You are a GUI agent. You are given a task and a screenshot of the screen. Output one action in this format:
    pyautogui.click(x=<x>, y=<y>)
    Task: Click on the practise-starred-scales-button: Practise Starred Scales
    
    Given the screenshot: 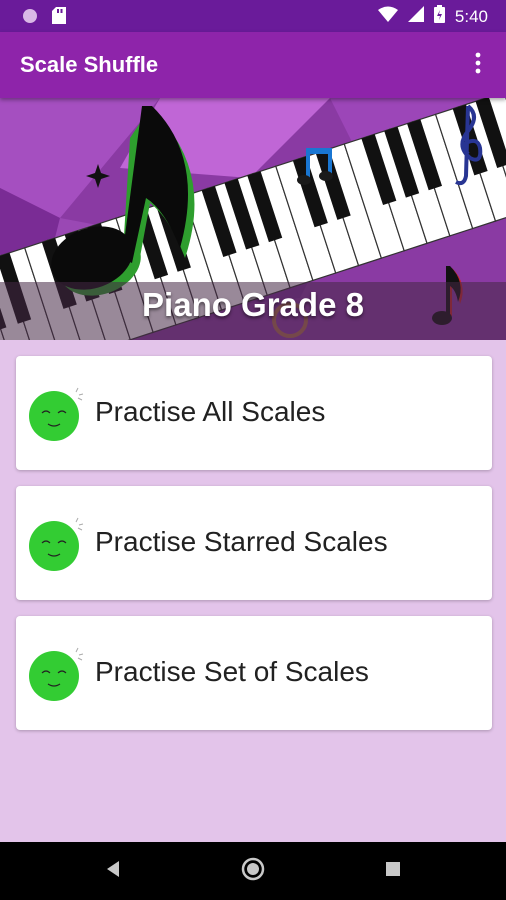 What is the action you would take?
    pyautogui.click(x=254, y=543)
    